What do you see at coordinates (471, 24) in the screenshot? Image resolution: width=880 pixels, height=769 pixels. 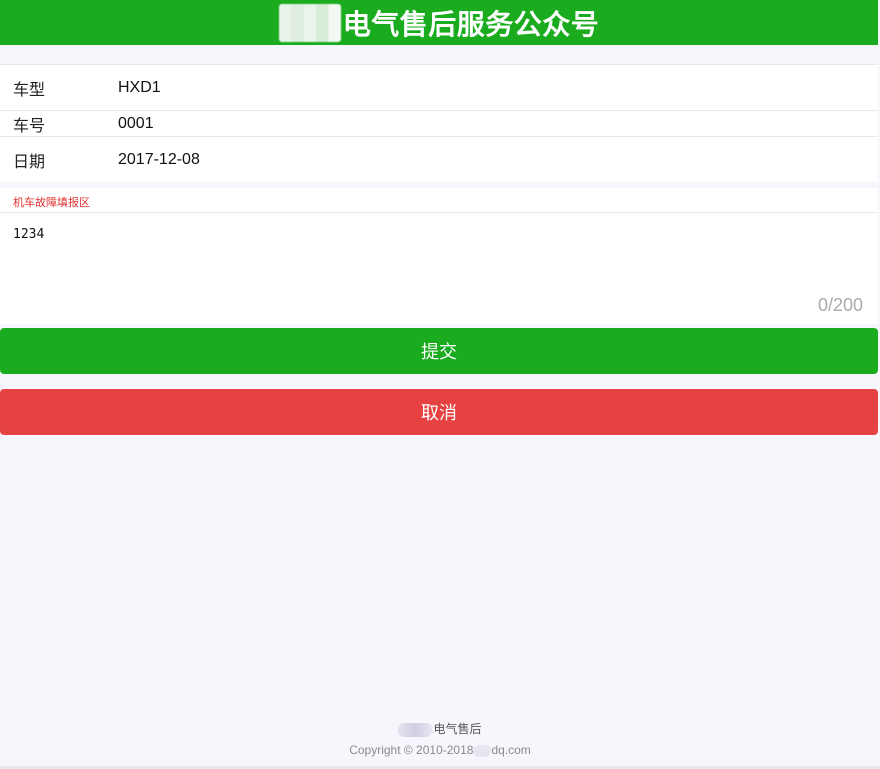 I see `page-title: 电气售后服务公众号` at bounding box center [471, 24].